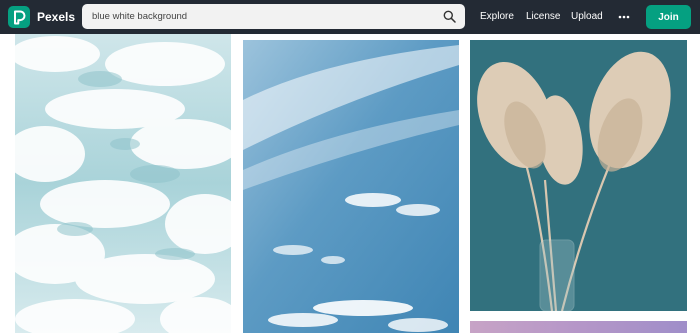  Describe the element at coordinates (587, 17) in the screenshot. I see `nav-link-upload: Upload` at that location.